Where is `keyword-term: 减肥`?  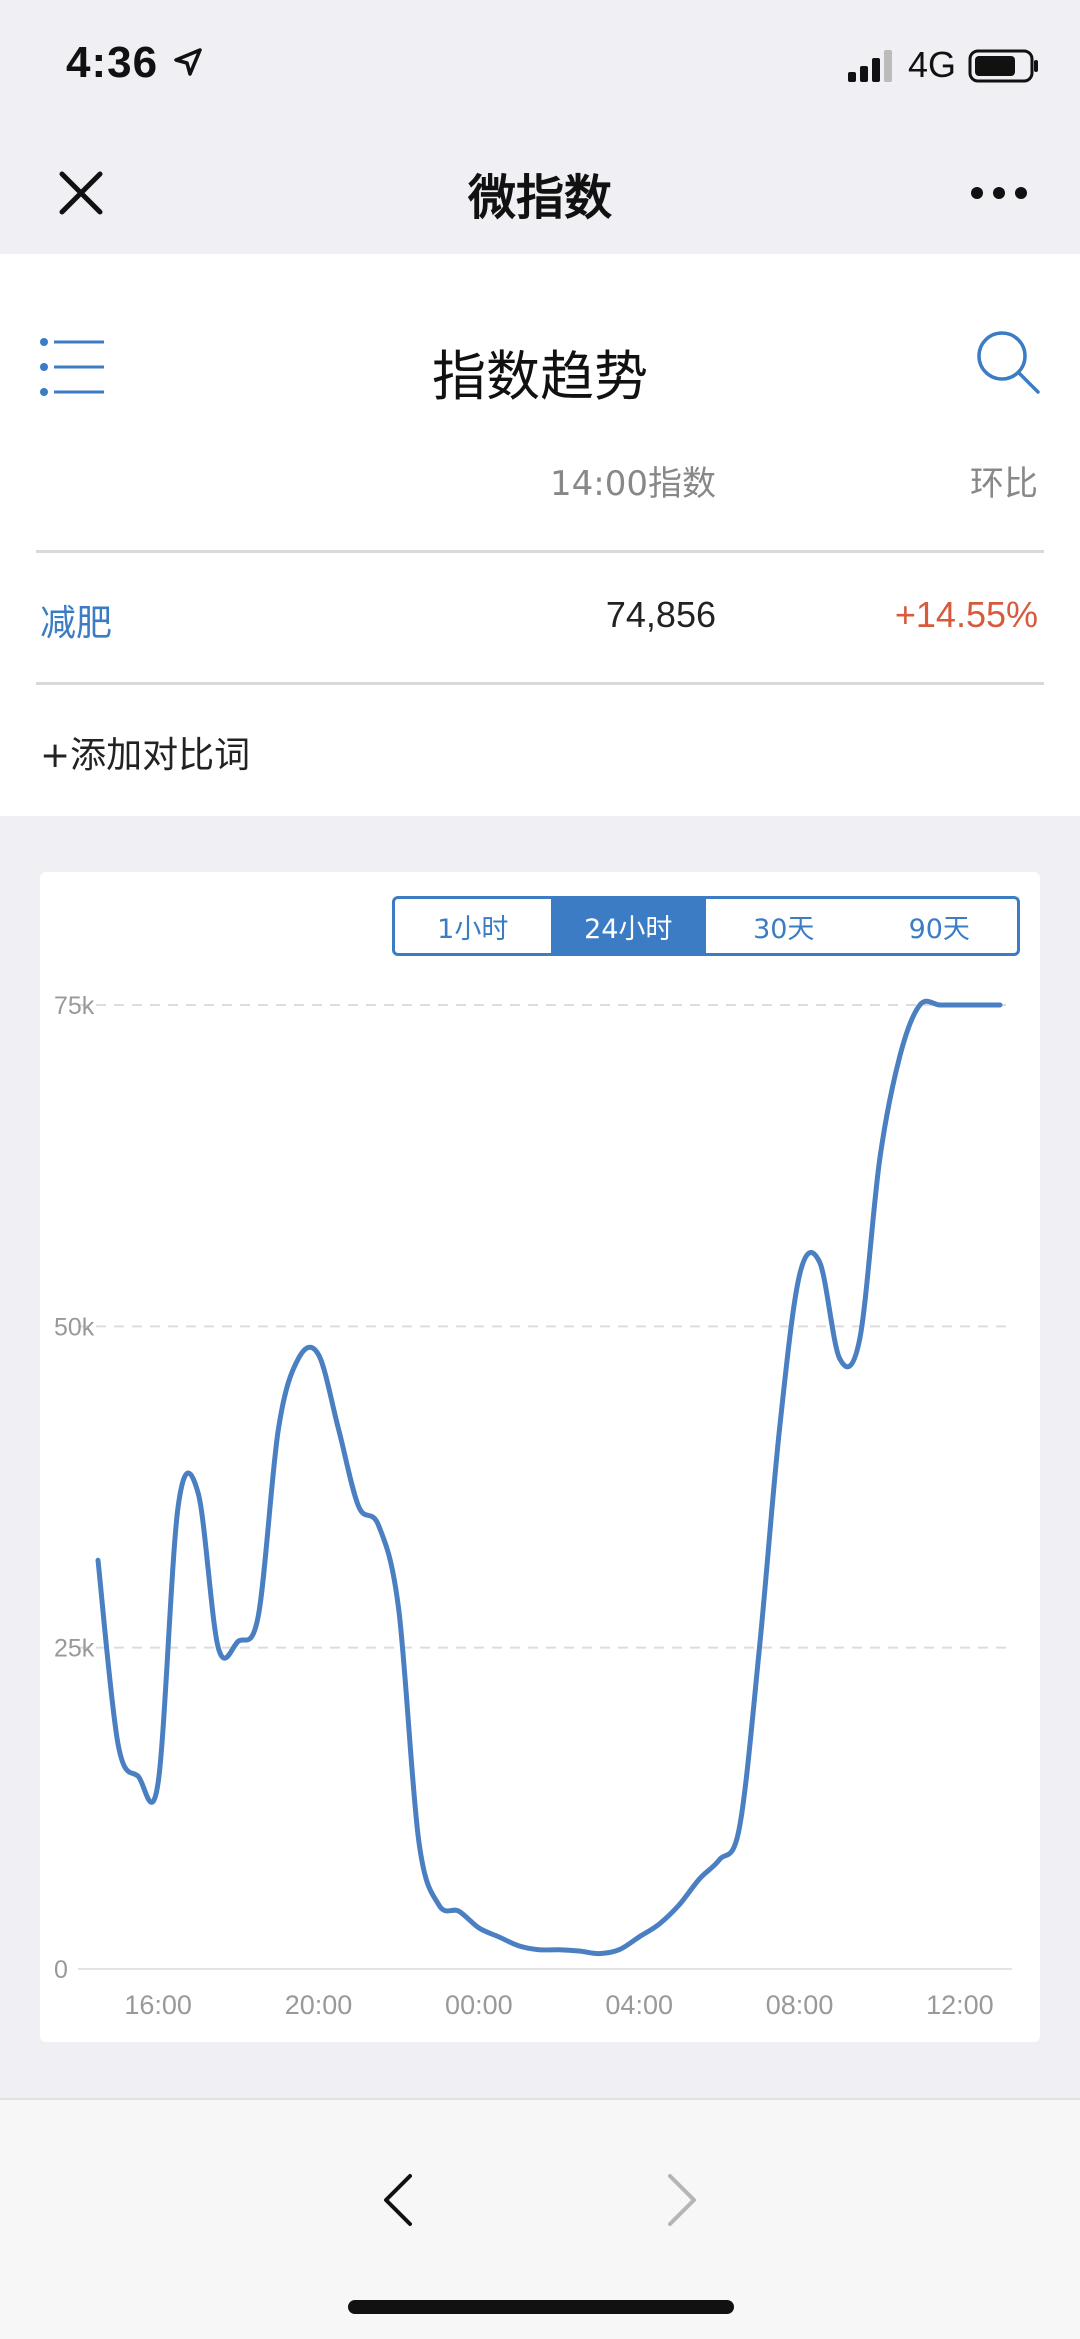 keyword-term: 减肥 is located at coordinates (76, 620).